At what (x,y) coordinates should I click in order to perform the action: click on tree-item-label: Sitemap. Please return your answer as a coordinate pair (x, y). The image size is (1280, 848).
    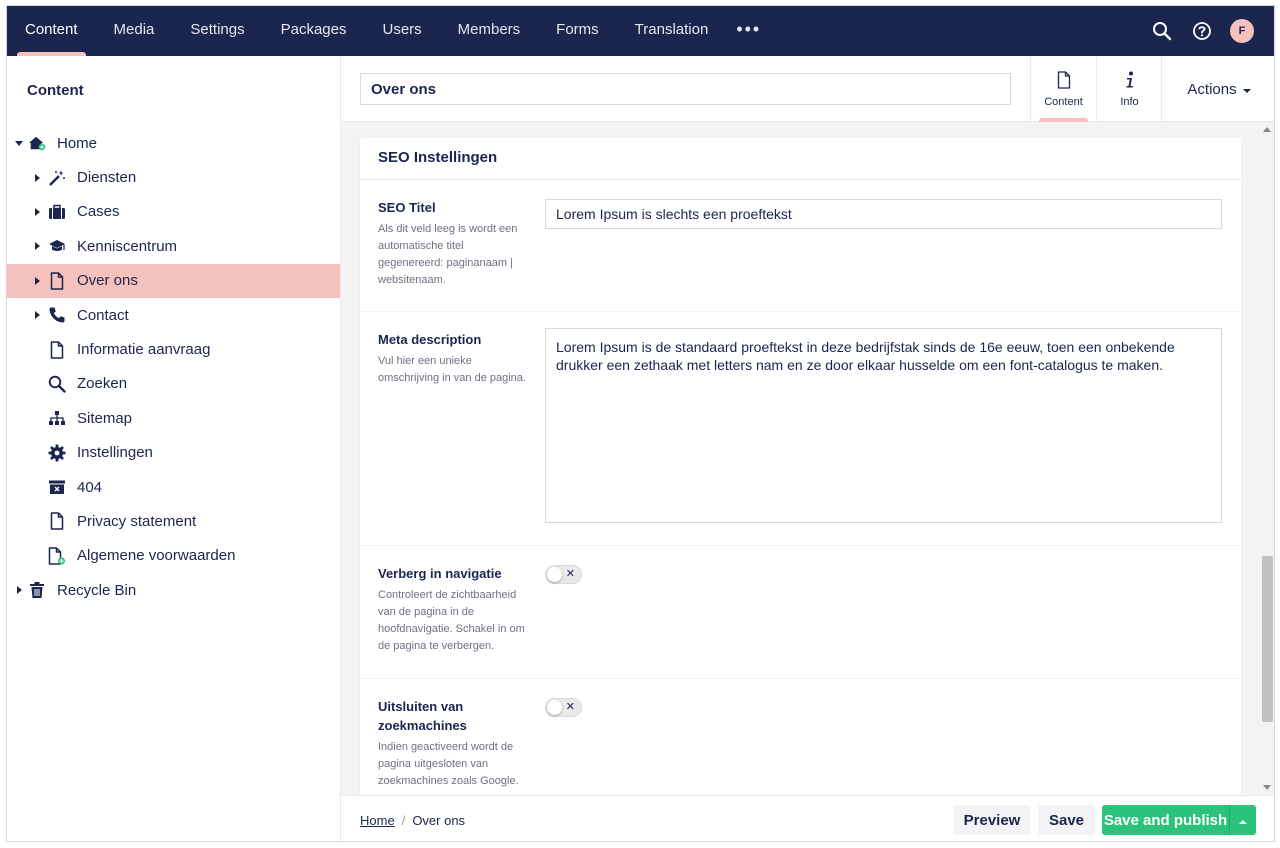
    Looking at the image, I should click on (105, 418).